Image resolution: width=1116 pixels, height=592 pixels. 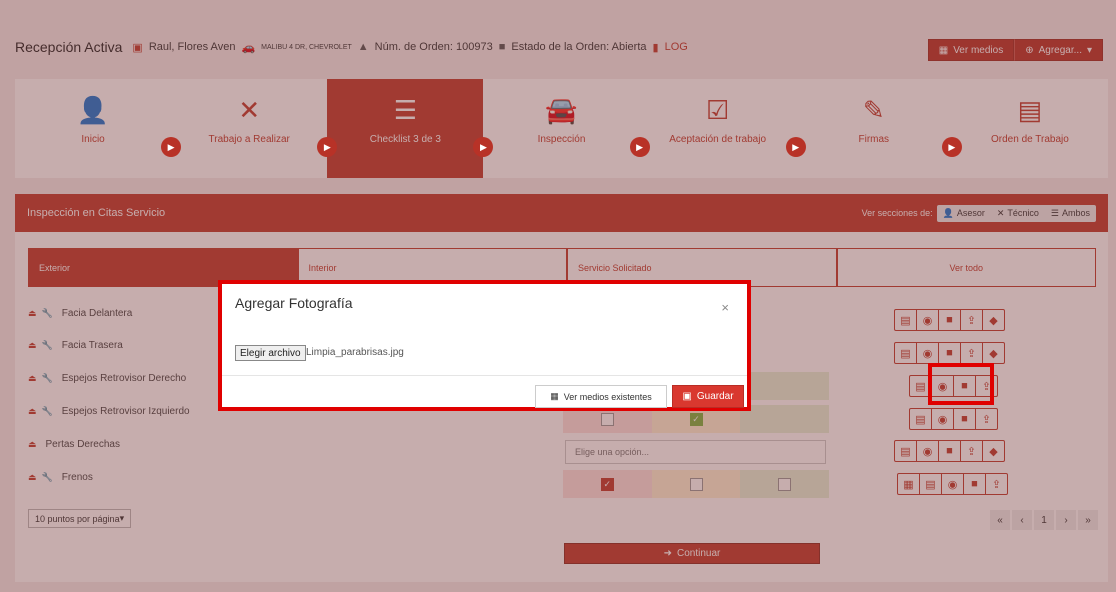 I want to click on asesor-label: Asesor, so click(x=970, y=213).